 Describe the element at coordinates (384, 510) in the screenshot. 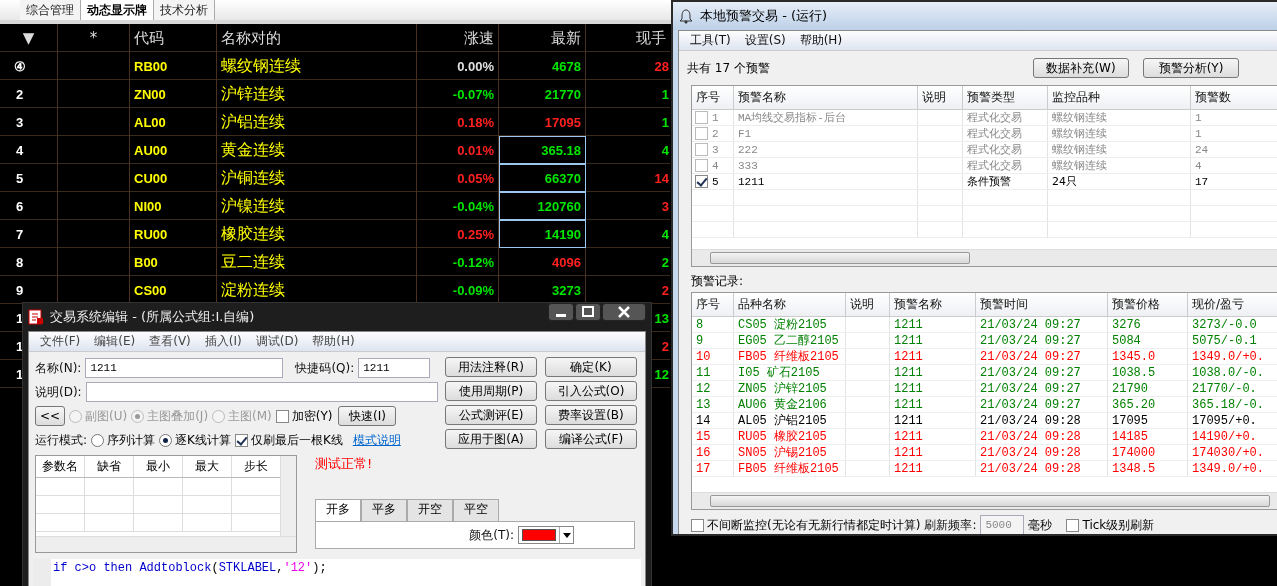

I see `tab: 平多` at that location.